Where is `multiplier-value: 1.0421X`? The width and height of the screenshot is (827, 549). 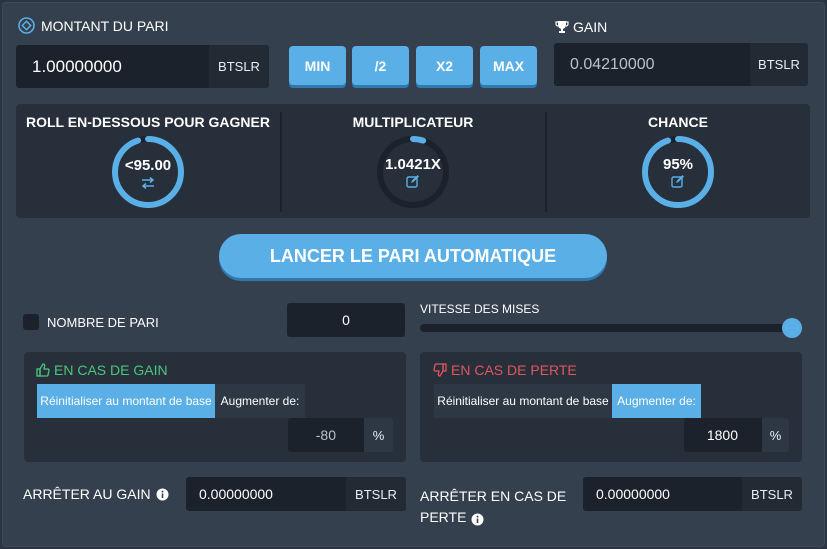 multiplier-value: 1.0421X is located at coordinates (413, 164).